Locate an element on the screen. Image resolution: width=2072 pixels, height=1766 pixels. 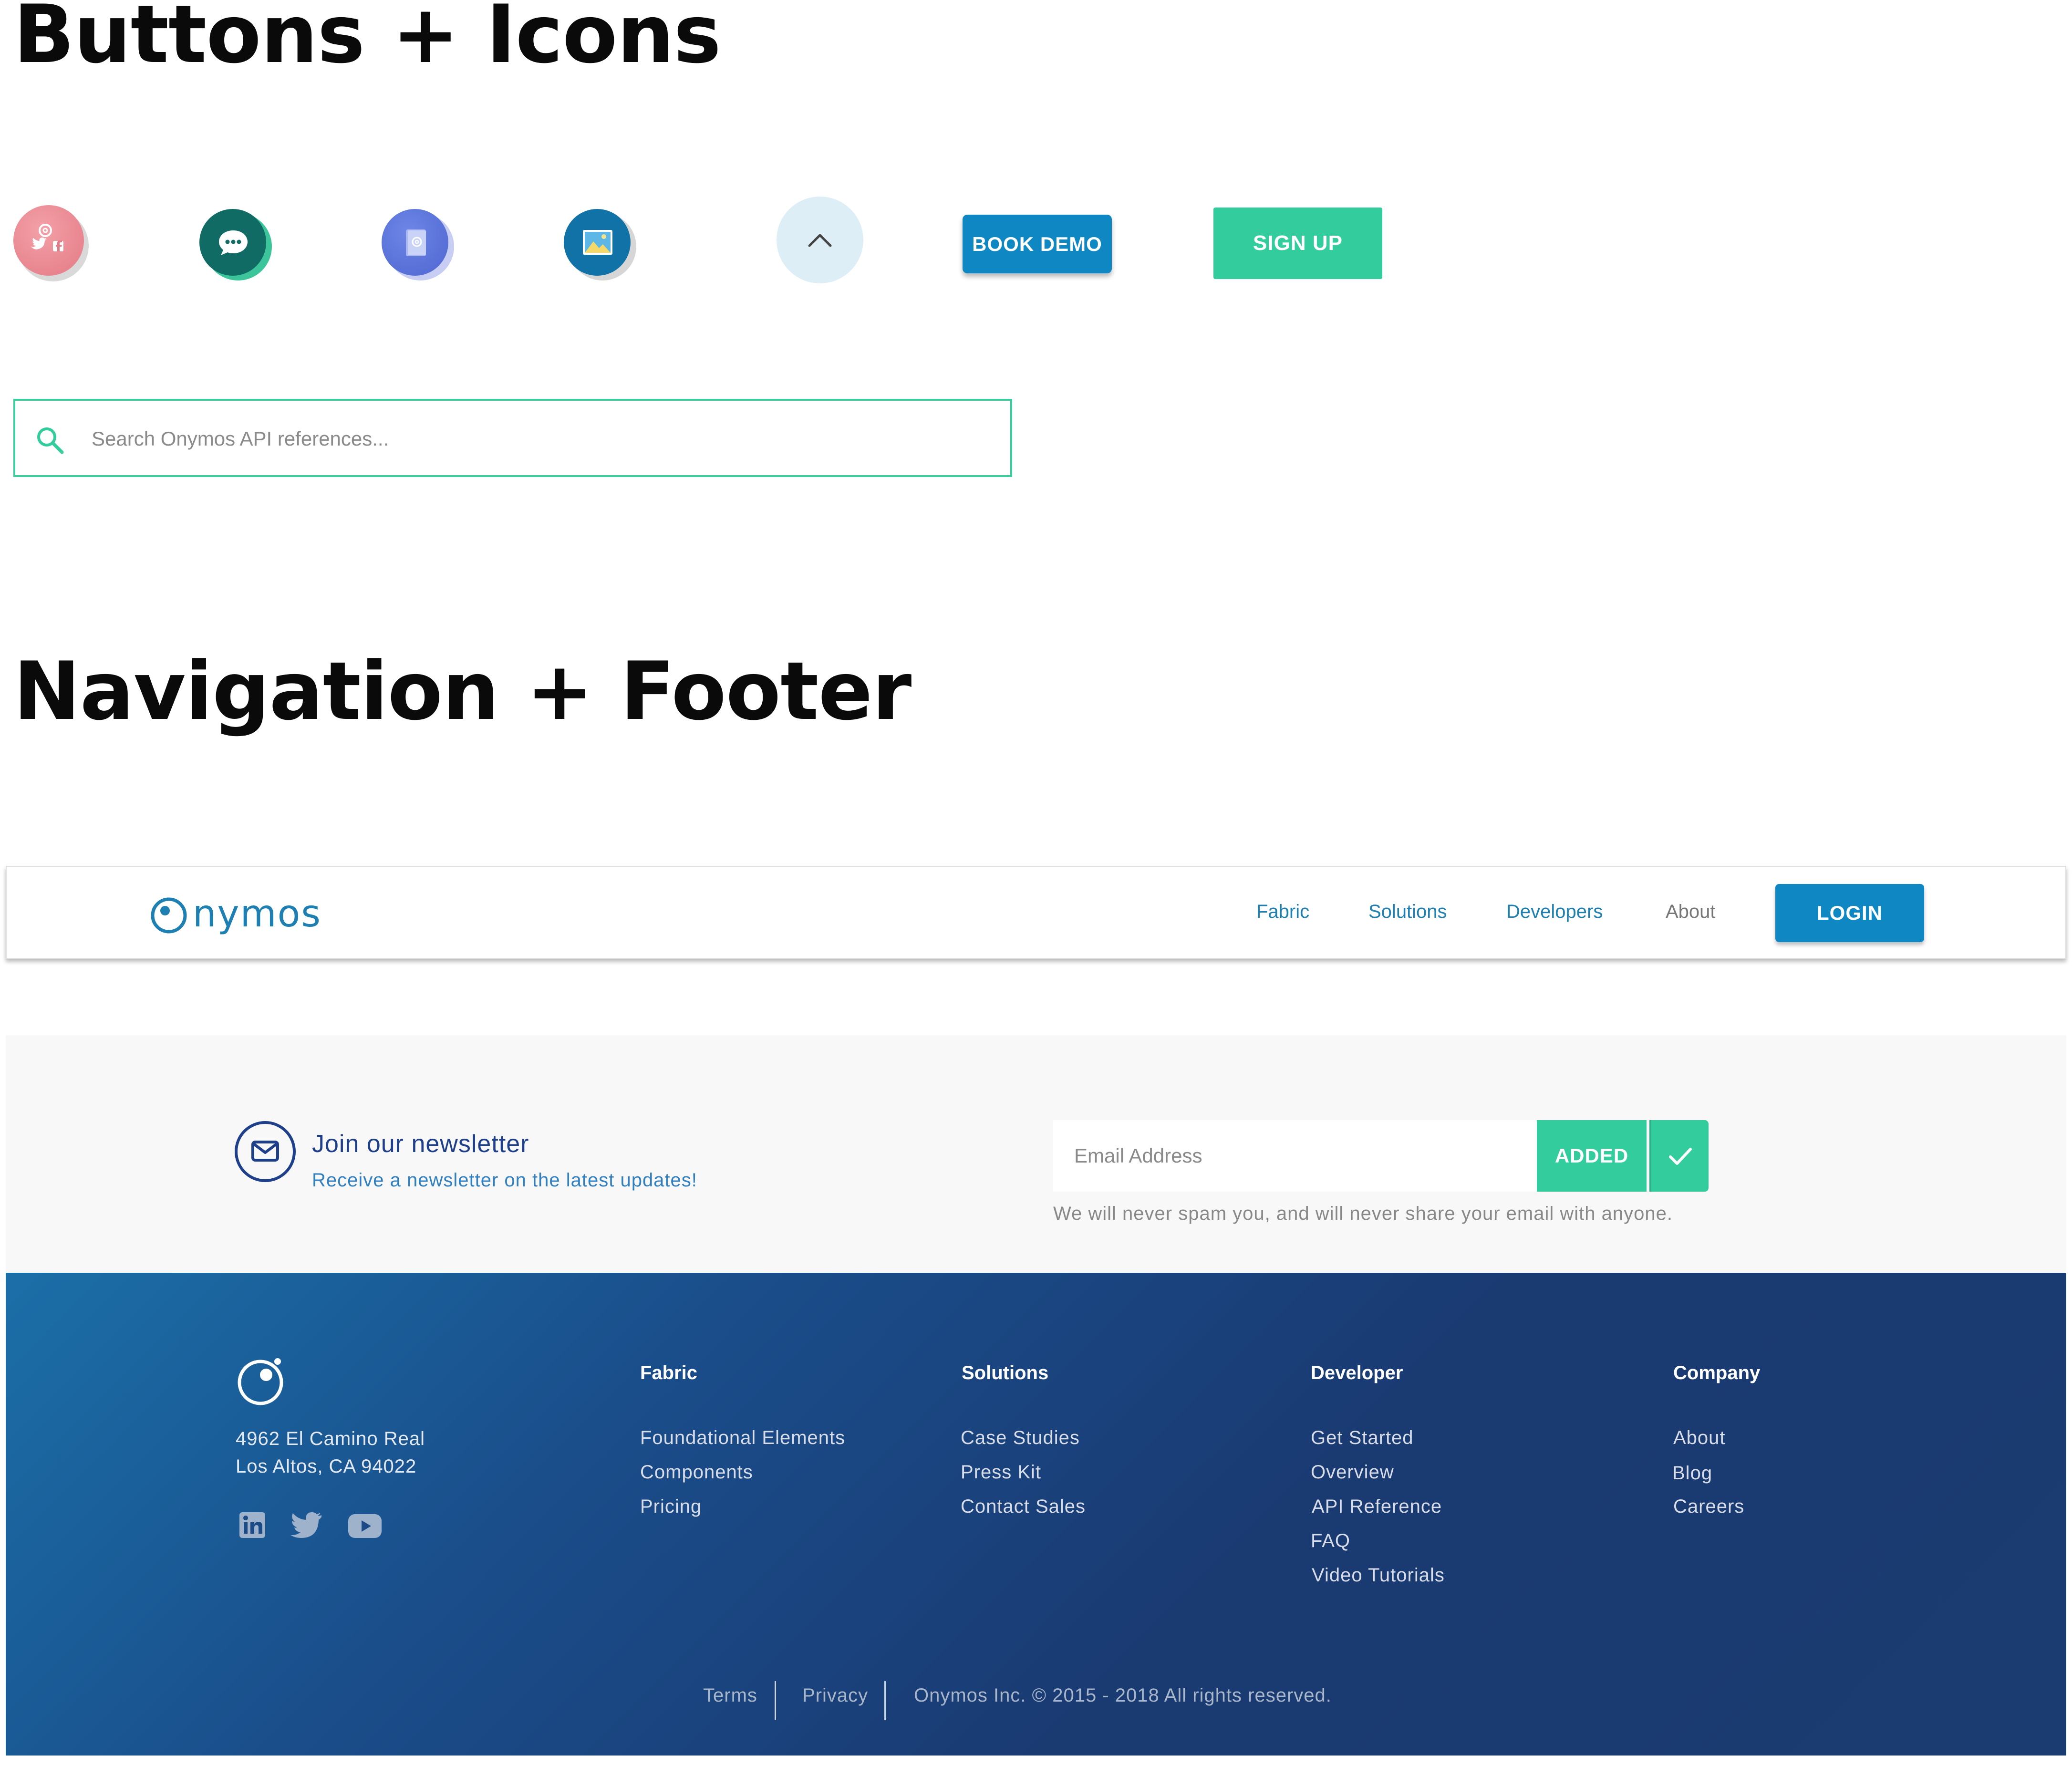
footer-link-careers: Careers is located at coordinates (1708, 1506).